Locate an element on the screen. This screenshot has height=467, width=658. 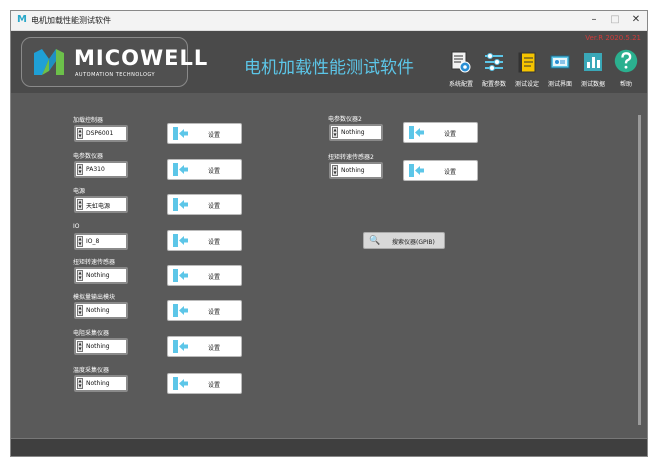
select-value: DSP6001 is located at coordinates (100, 133).